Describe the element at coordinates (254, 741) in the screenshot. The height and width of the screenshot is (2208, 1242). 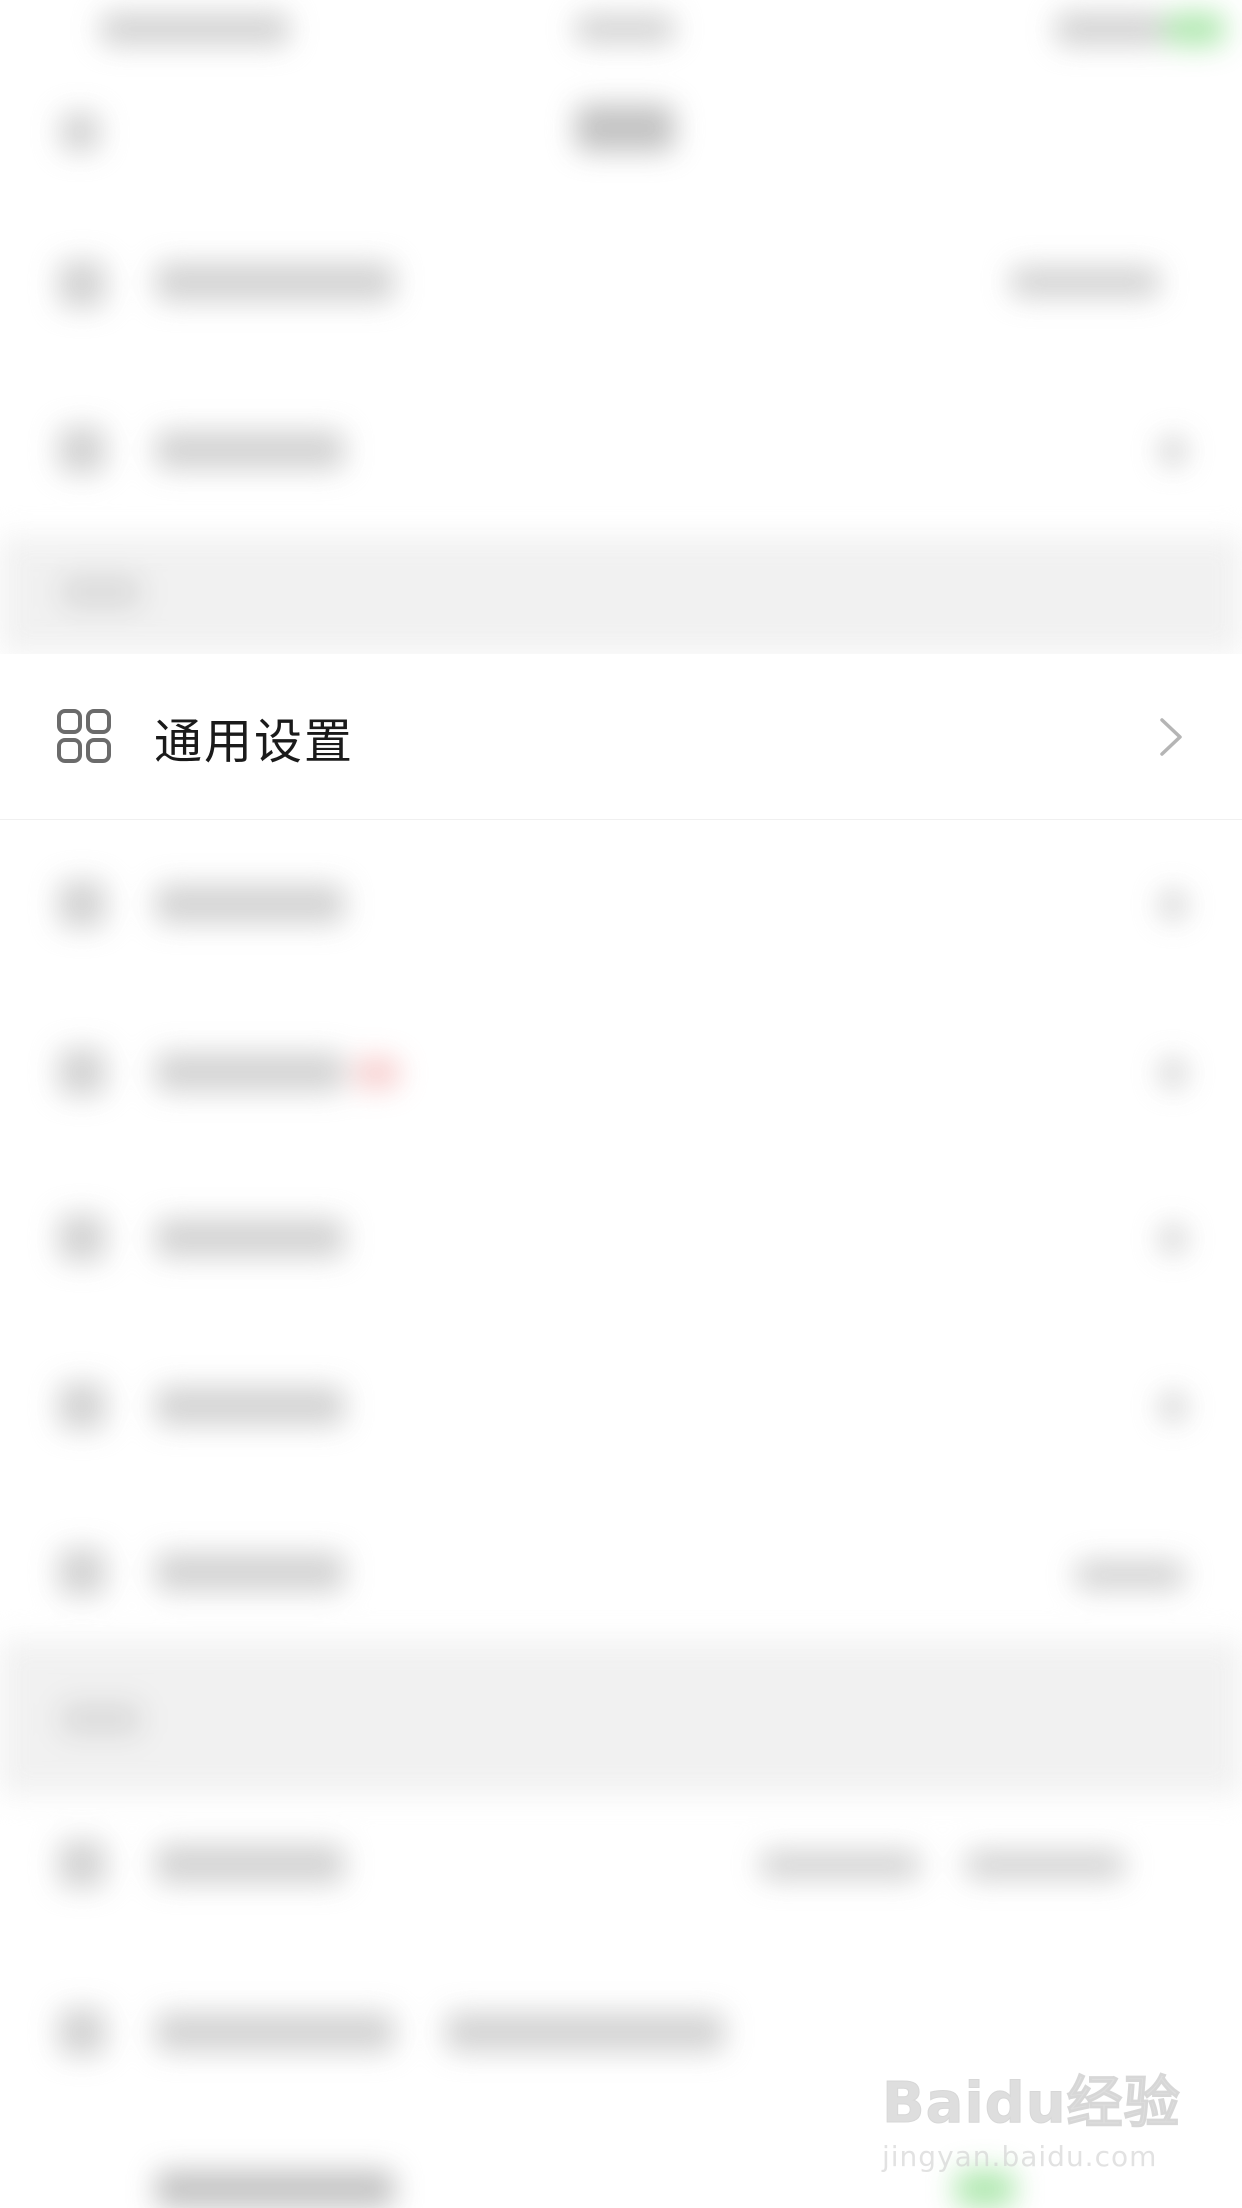
I see `settings-row-label: 通用设置` at that location.